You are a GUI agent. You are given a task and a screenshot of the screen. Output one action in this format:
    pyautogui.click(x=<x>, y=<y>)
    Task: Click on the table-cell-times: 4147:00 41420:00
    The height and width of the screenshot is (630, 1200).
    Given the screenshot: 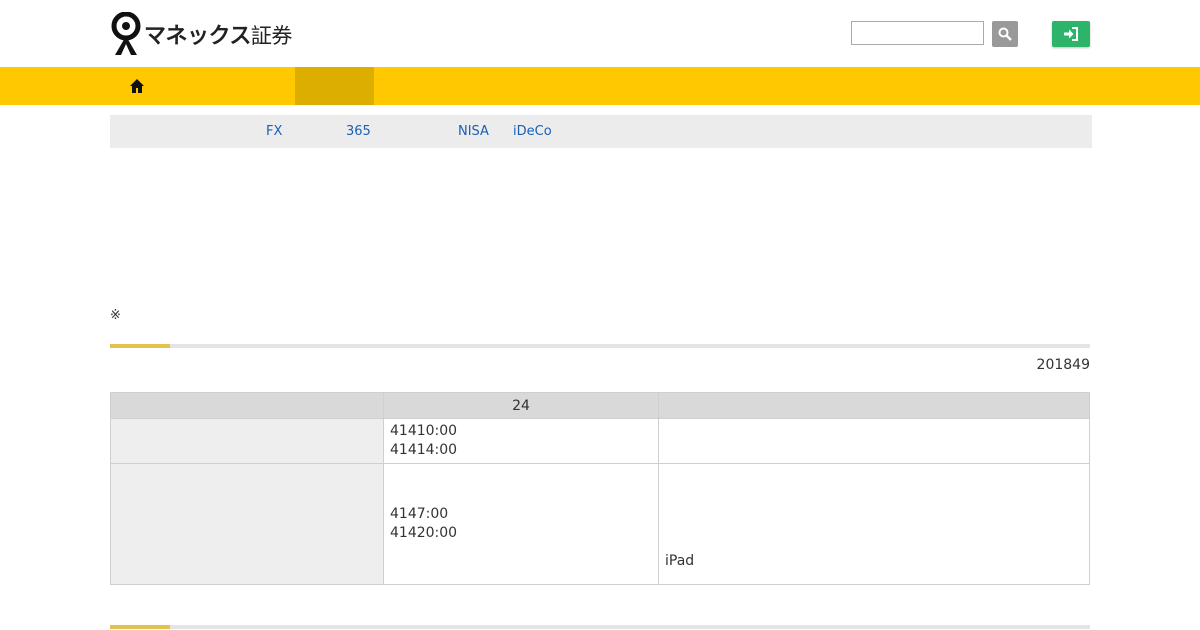 What is the action you would take?
    pyautogui.click(x=521, y=524)
    